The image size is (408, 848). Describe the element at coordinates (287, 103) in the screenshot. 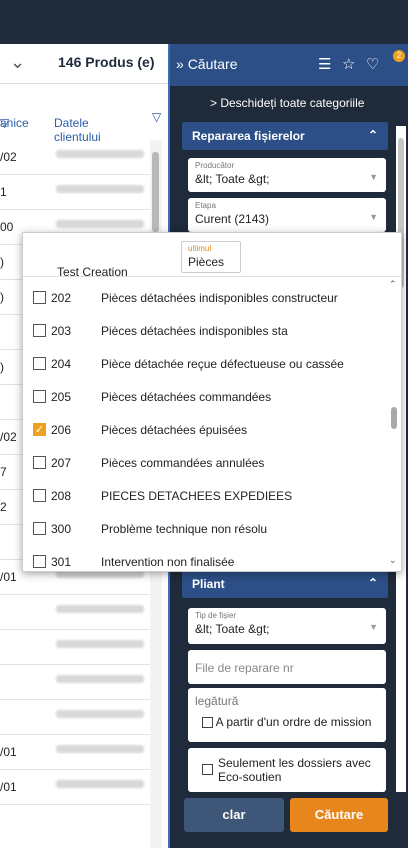

I see `open-all-categories-link: > Deschideți toate categoriile` at that location.